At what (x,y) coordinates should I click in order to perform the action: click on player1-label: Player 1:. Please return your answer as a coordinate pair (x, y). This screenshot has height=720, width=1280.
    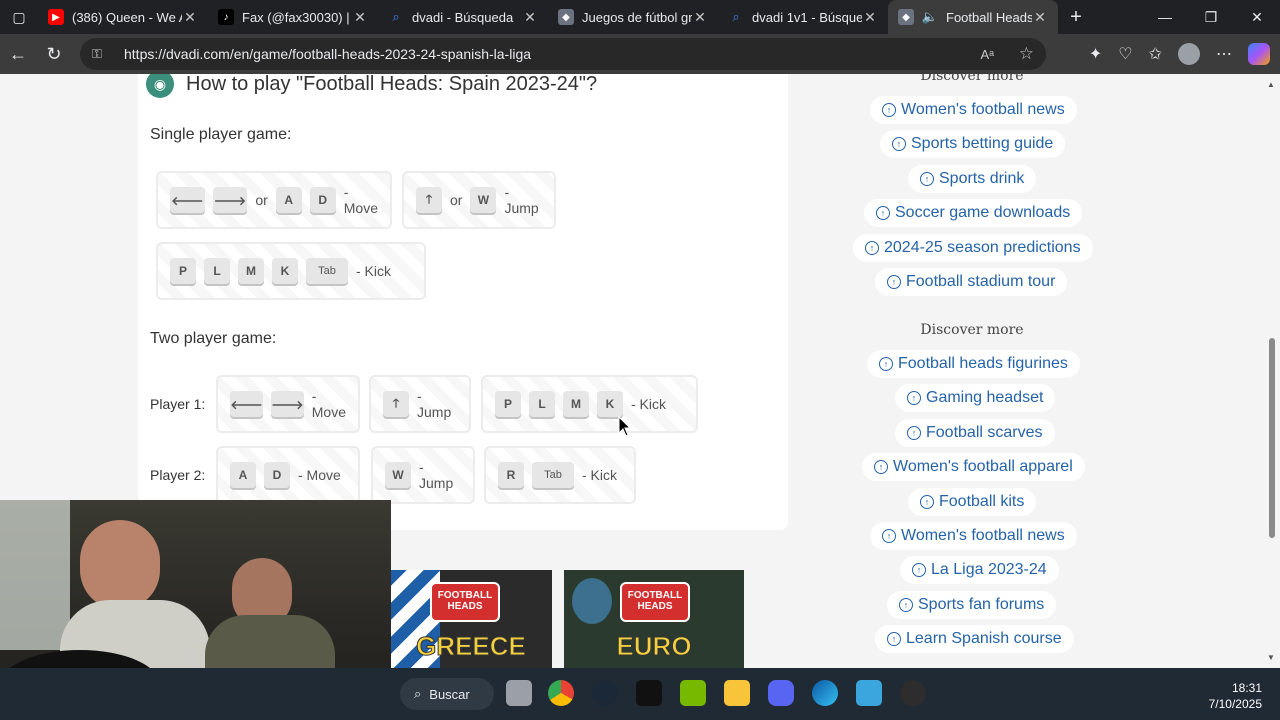
    Looking at the image, I should click on (178, 404).